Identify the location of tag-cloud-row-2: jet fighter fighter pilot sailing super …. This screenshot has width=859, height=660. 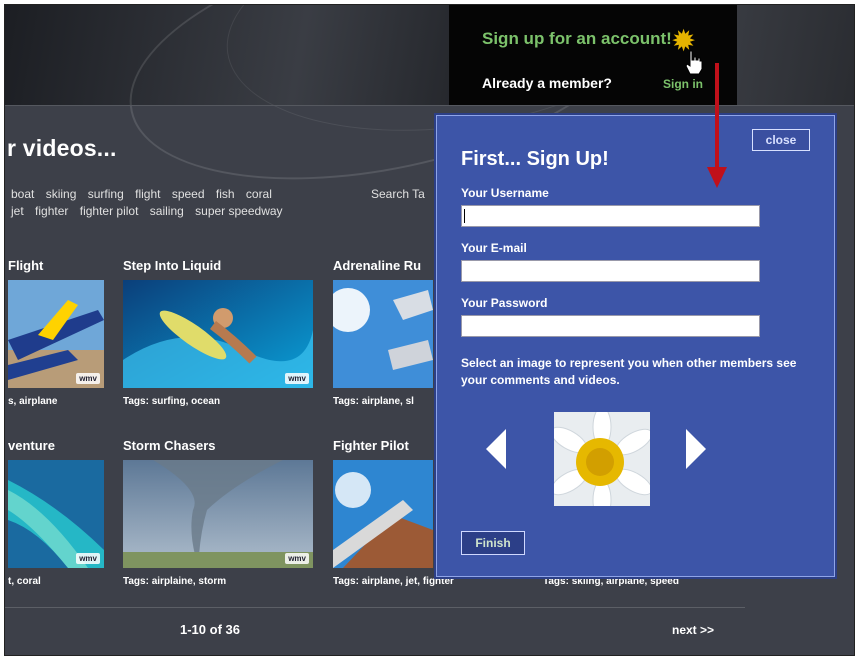
(151, 211).